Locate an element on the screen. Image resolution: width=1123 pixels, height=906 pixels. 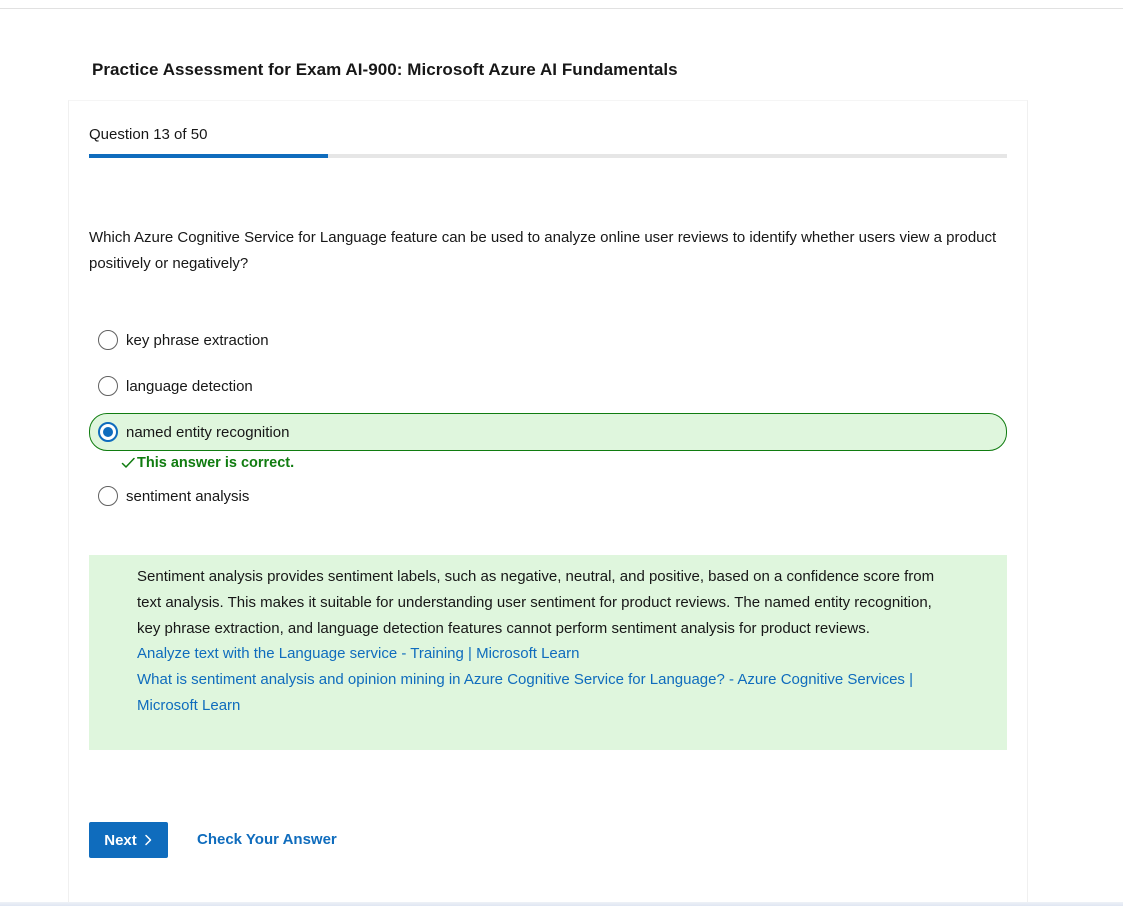
chevron-right-icon is located at coordinates (148, 840).